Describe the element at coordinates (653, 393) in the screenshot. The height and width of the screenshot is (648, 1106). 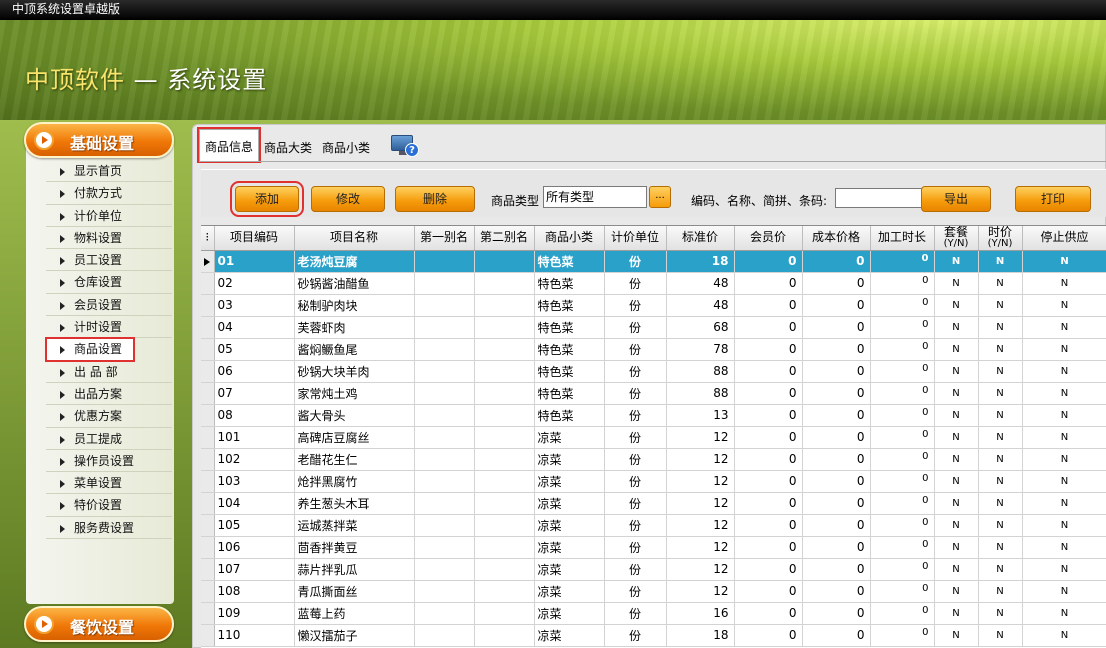
I see `table-row: 07 家常炖土鸡 特色菜份 88 0 0 0 N N N` at that location.